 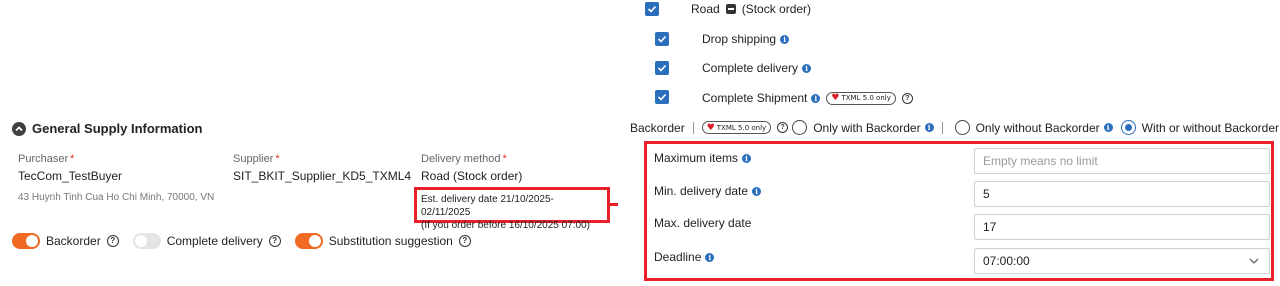 I want to click on backorder-label: Backorder, so click(x=657, y=127).